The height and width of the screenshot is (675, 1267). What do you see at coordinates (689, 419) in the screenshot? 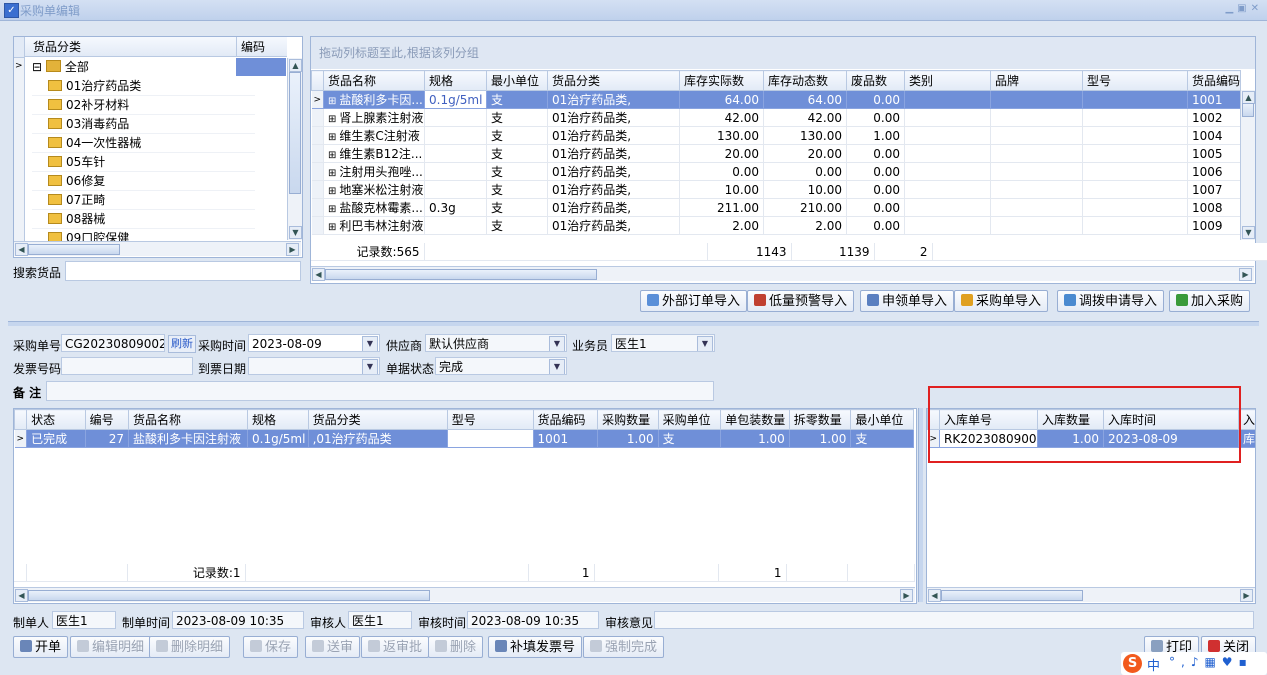
I see `detail-col-header: 采购单位` at bounding box center [689, 419].